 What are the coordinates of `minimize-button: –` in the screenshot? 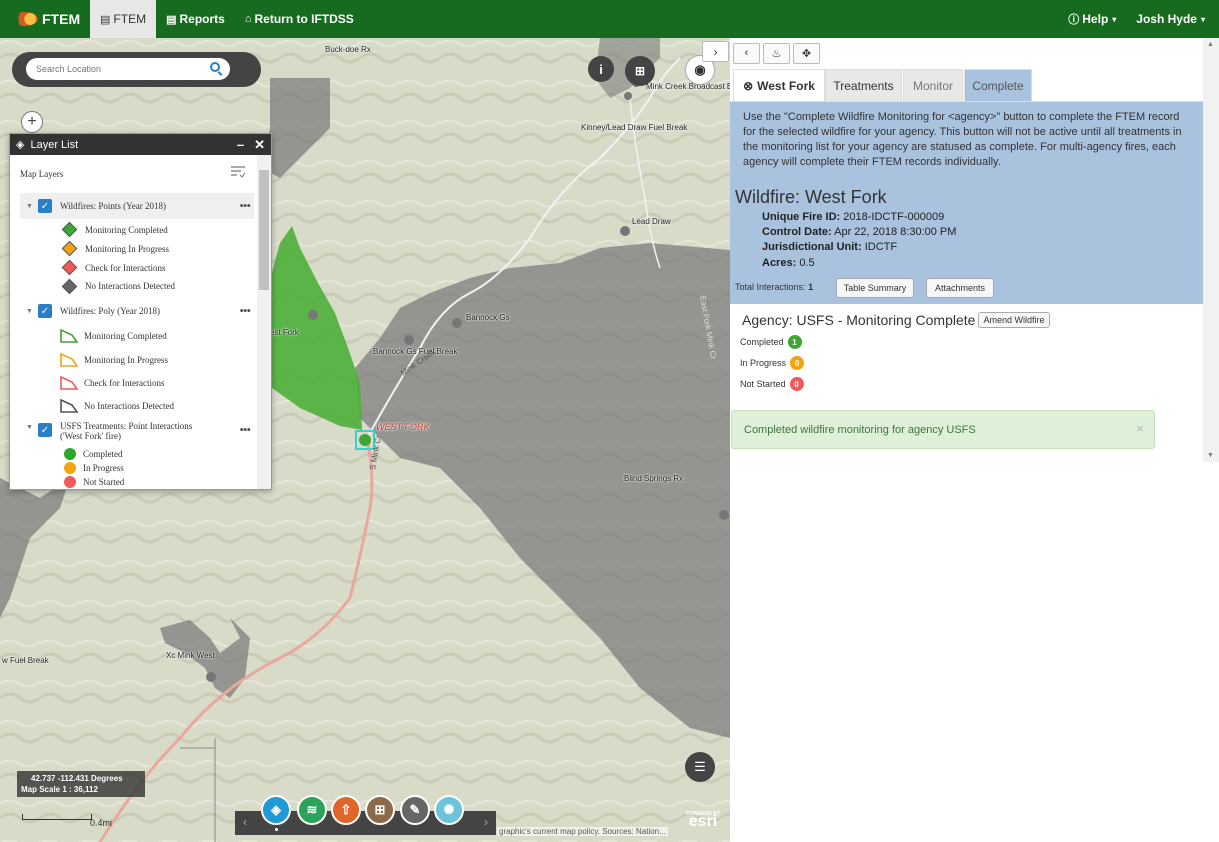 It's located at (240, 144).